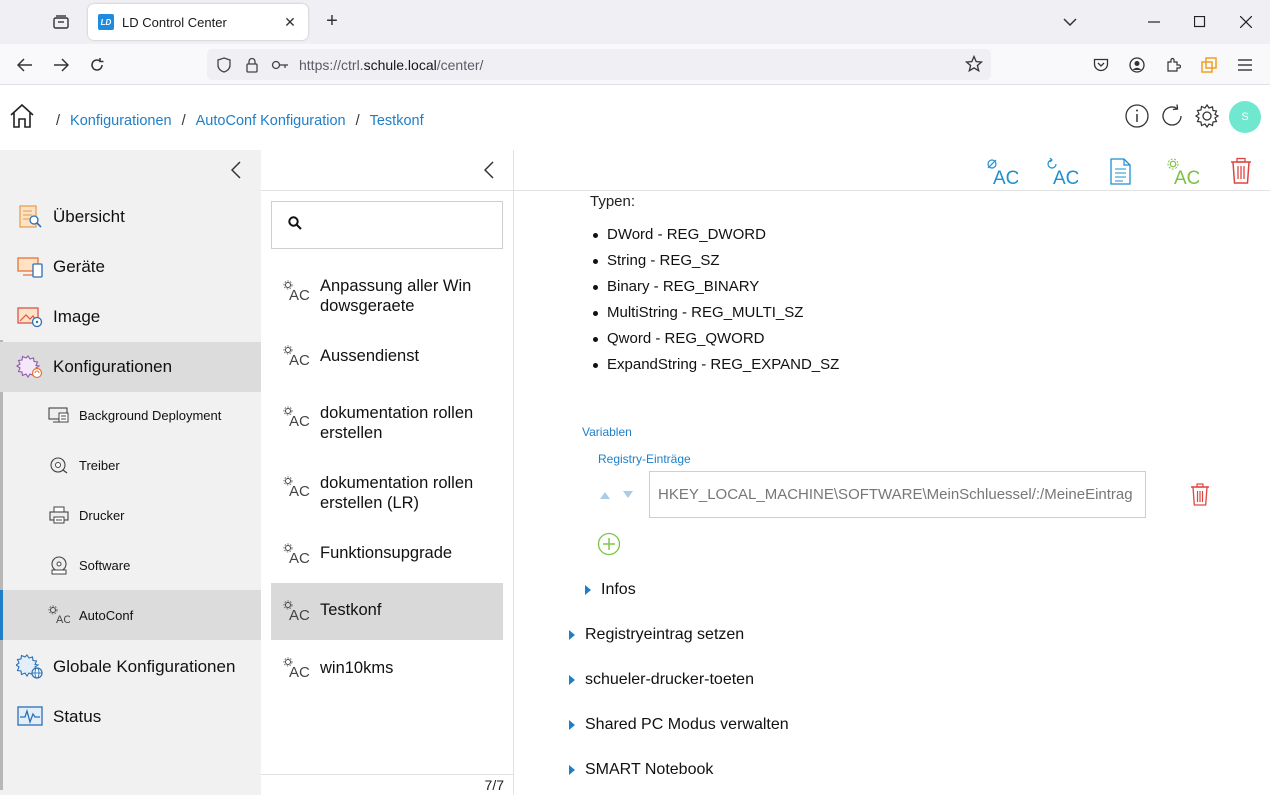  Describe the element at coordinates (174, 22) in the screenshot. I see `tab-title: LD Control Center` at that location.